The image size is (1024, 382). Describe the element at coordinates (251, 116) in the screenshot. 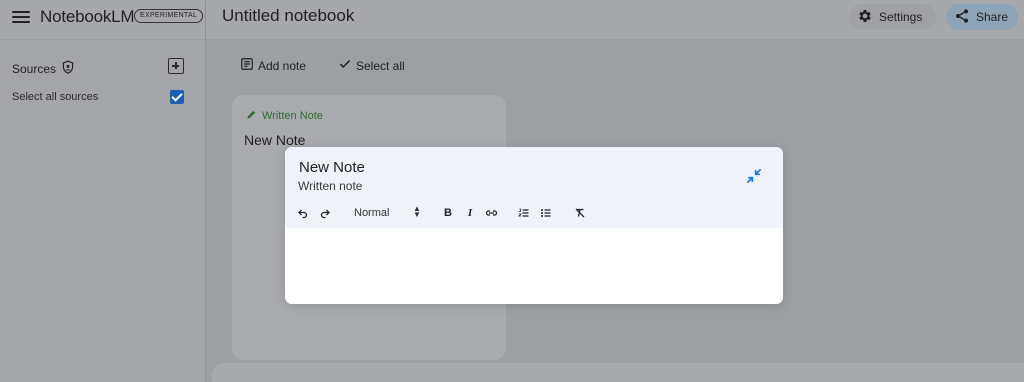

I see `pencil-icon` at that location.